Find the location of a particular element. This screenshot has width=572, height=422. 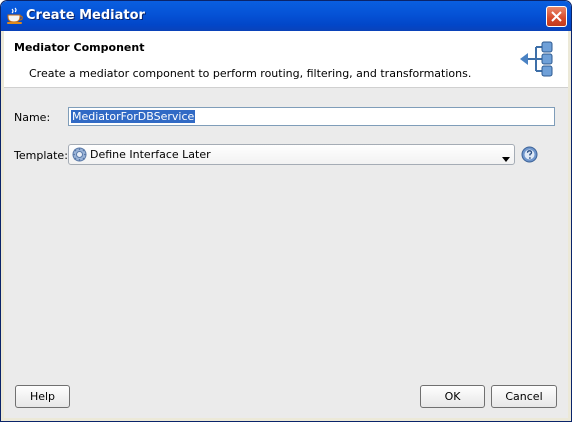

header-title: Mediator Component is located at coordinates (79, 47).